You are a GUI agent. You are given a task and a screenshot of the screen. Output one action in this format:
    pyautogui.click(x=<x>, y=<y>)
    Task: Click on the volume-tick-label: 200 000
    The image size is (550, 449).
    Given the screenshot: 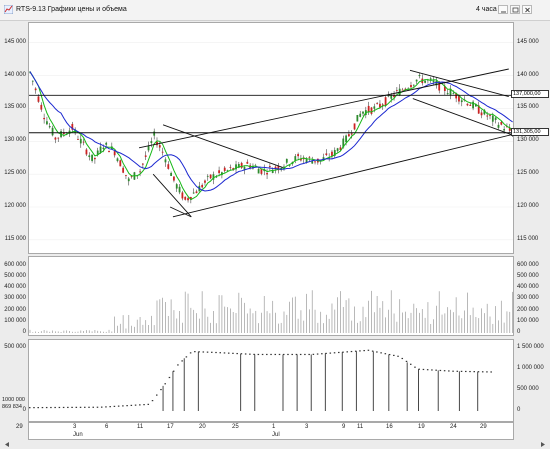 What is the action you would take?
    pyautogui.click(x=15, y=309)
    